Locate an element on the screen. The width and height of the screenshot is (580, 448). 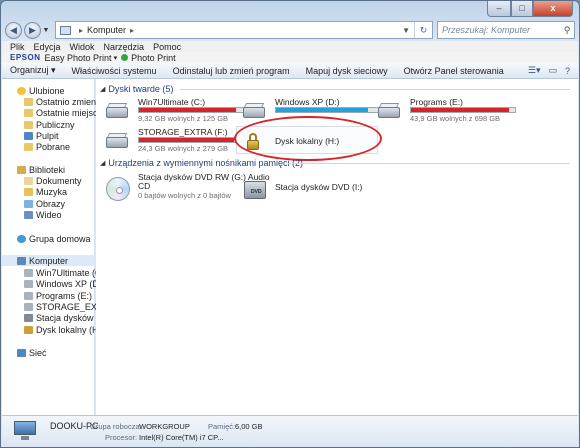
dvd-drive-icon is located at coordinates (28, 317).